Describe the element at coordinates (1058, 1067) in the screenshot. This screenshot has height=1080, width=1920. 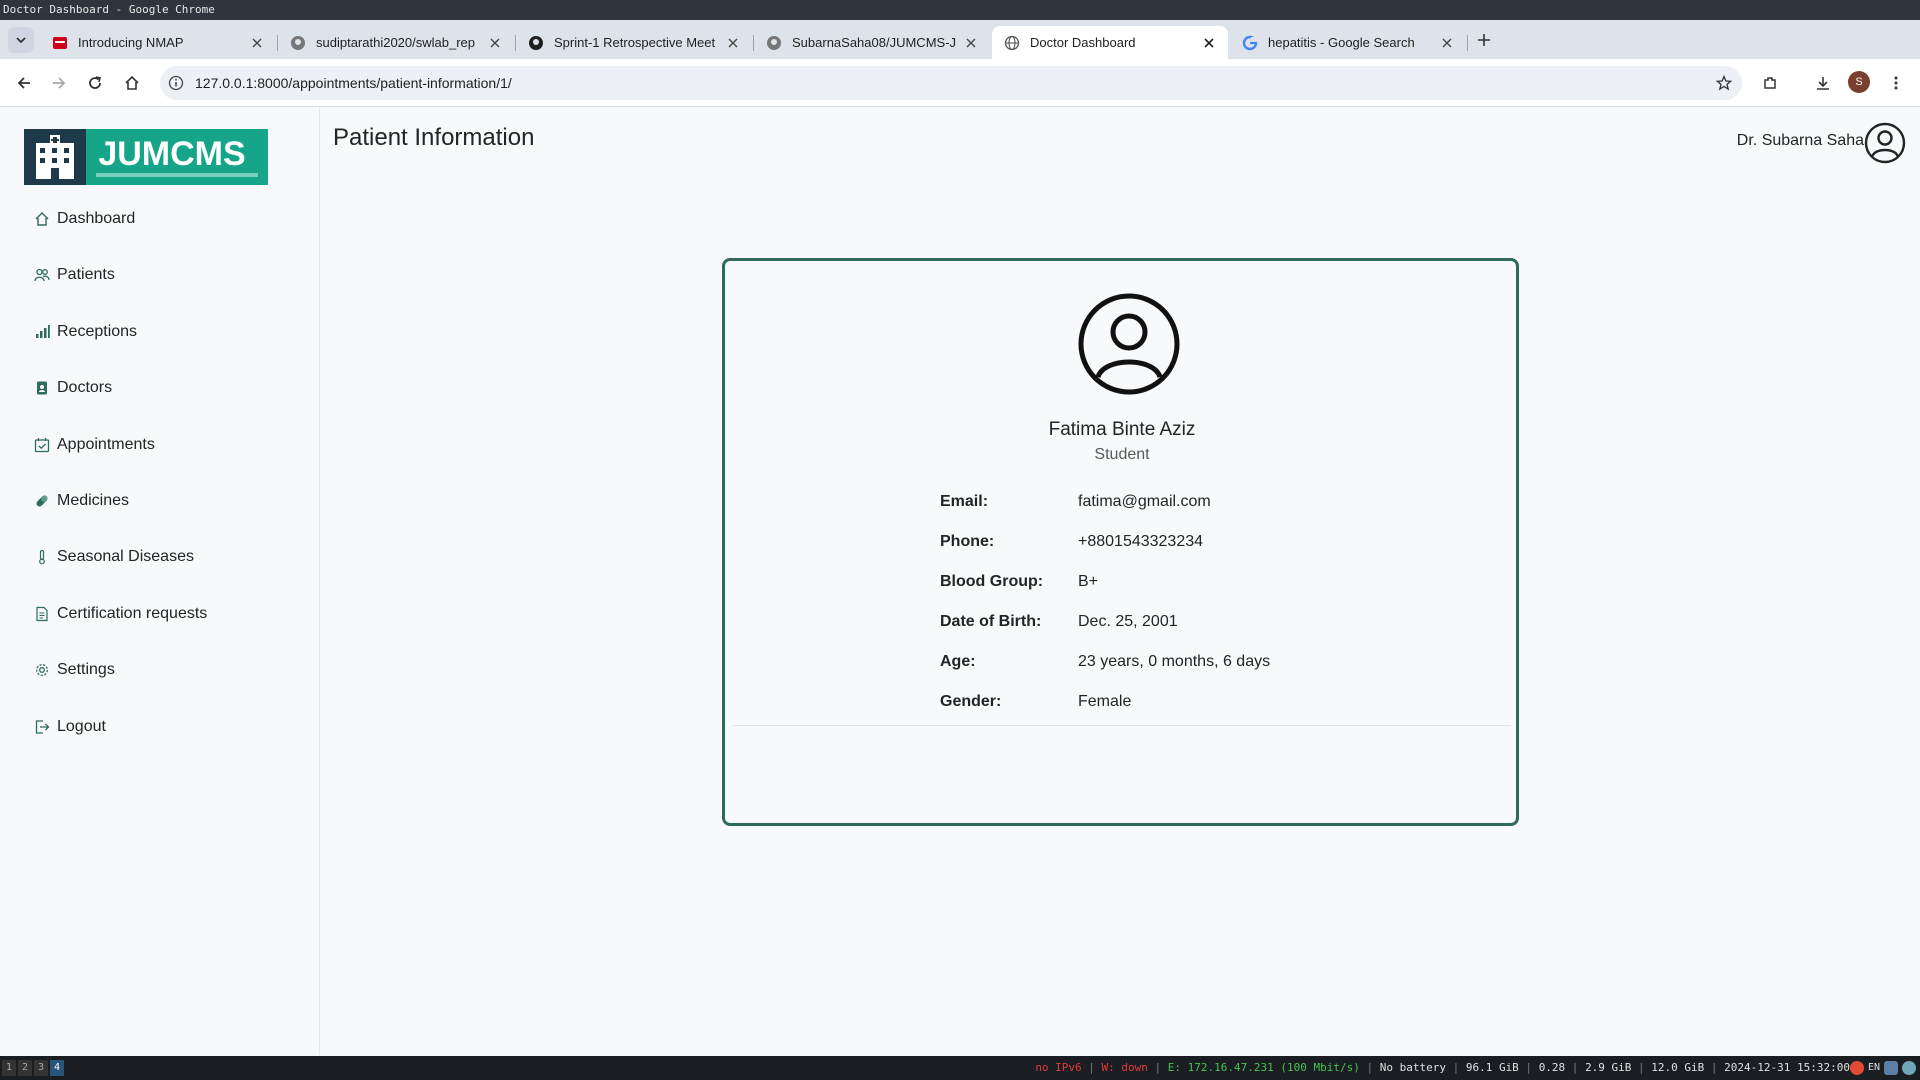
I see `ipv6-status: no IPv6` at that location.